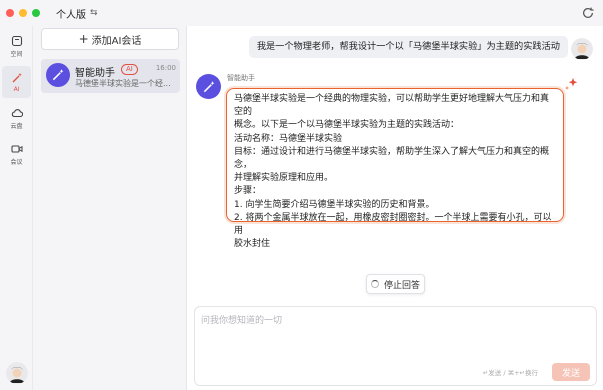 This screenshot has width=603, height=390. I want to click on user-message-bubble: 我是一个物理老师，帮我设计一个以「马德堡半球实验」为主题的实践活动, so click(408, 47).